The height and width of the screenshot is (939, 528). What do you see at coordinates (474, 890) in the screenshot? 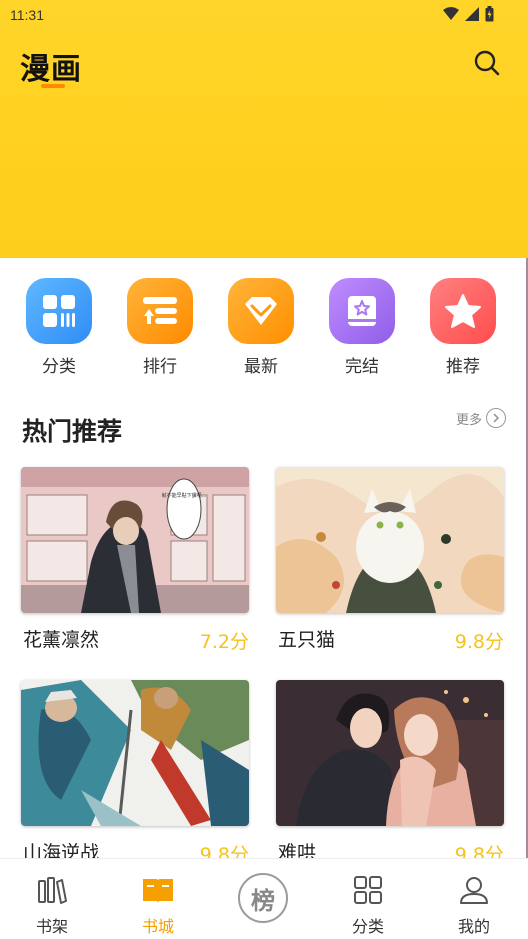
I see `user-icon` at bounding box center [474, 890].